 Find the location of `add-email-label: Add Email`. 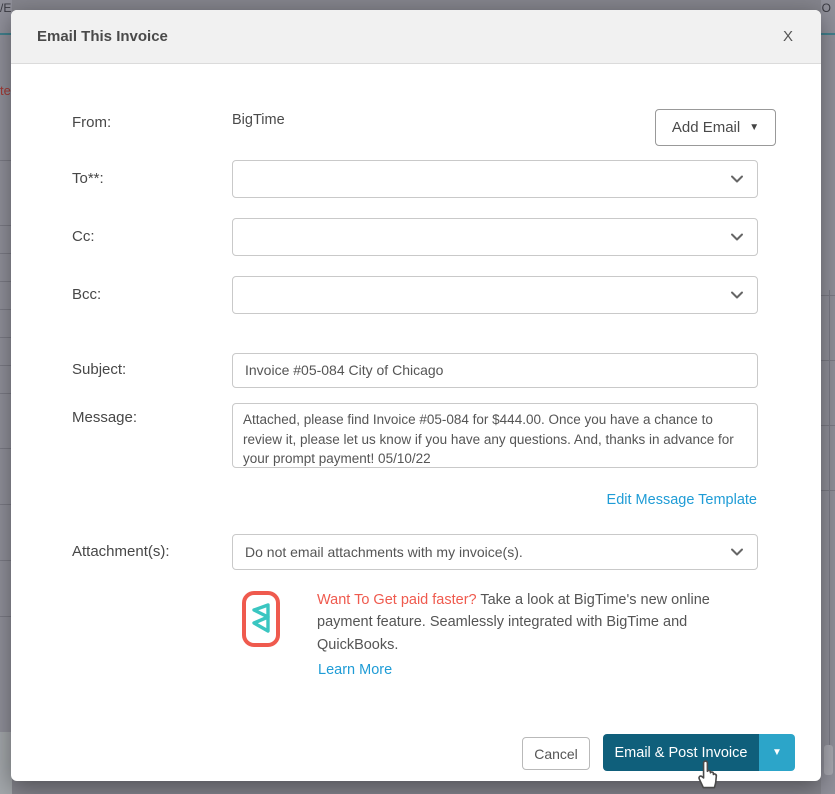

add-email-label: Add Email is located at coordinates (706, 127).